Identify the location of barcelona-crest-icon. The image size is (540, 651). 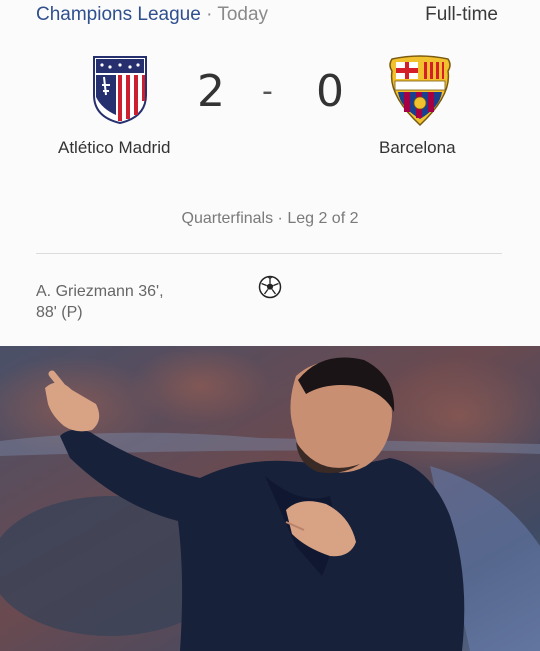
(420, 91).